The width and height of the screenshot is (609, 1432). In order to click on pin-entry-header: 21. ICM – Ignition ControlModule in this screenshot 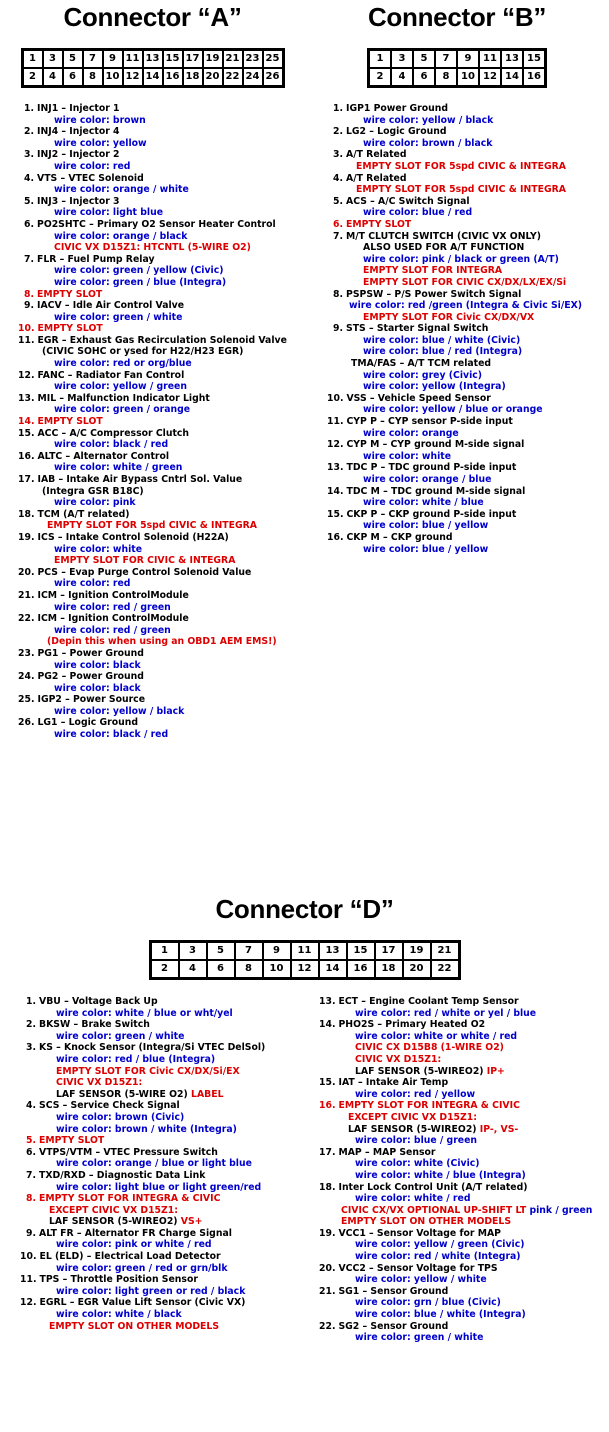, I will do `click(161, 596)`.